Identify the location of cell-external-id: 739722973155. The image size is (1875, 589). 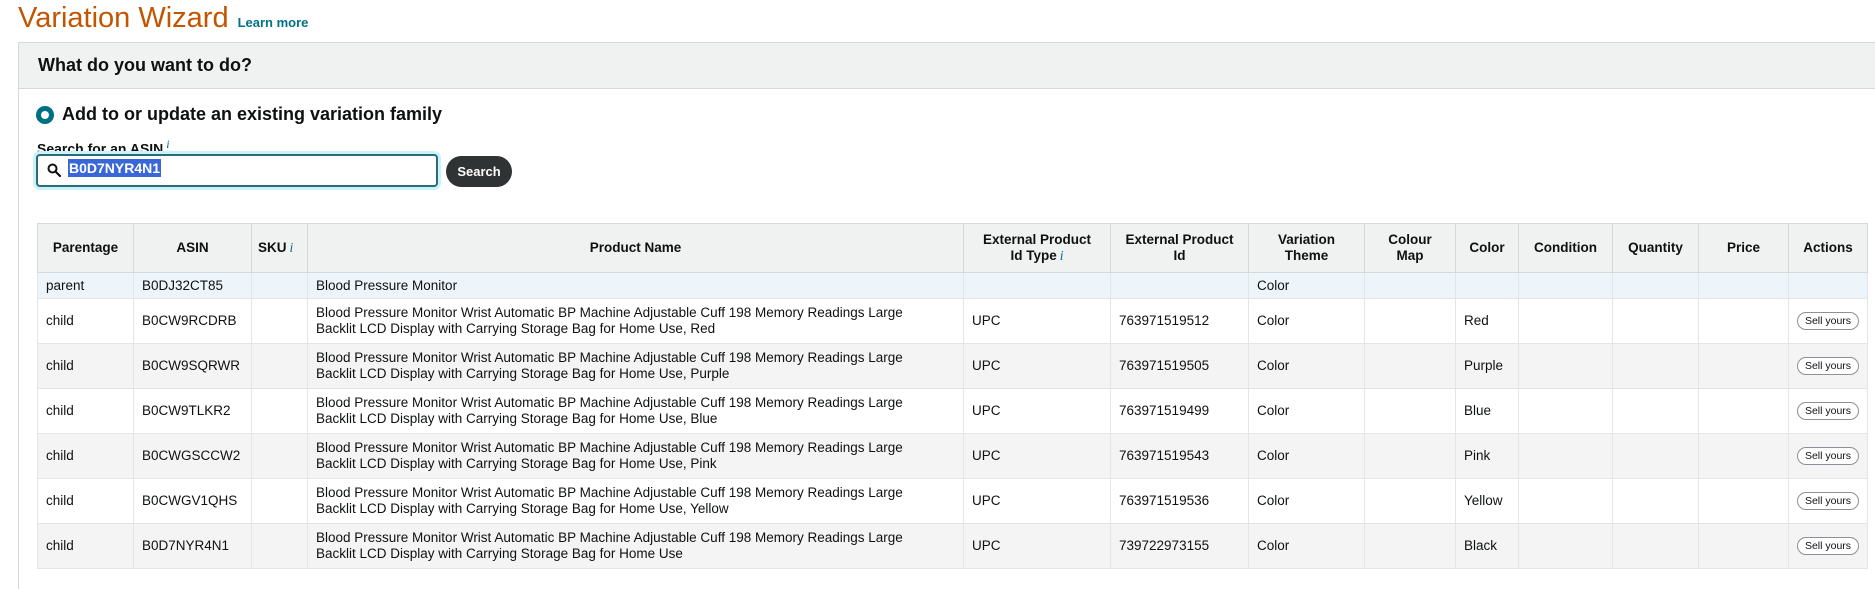
(1179, 546).